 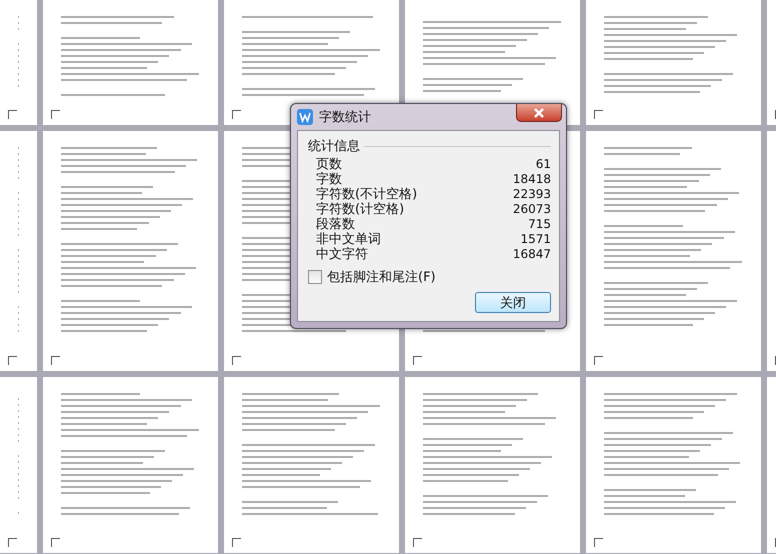 I want to click on stat-value: 22393, so click(x=531, y=194).